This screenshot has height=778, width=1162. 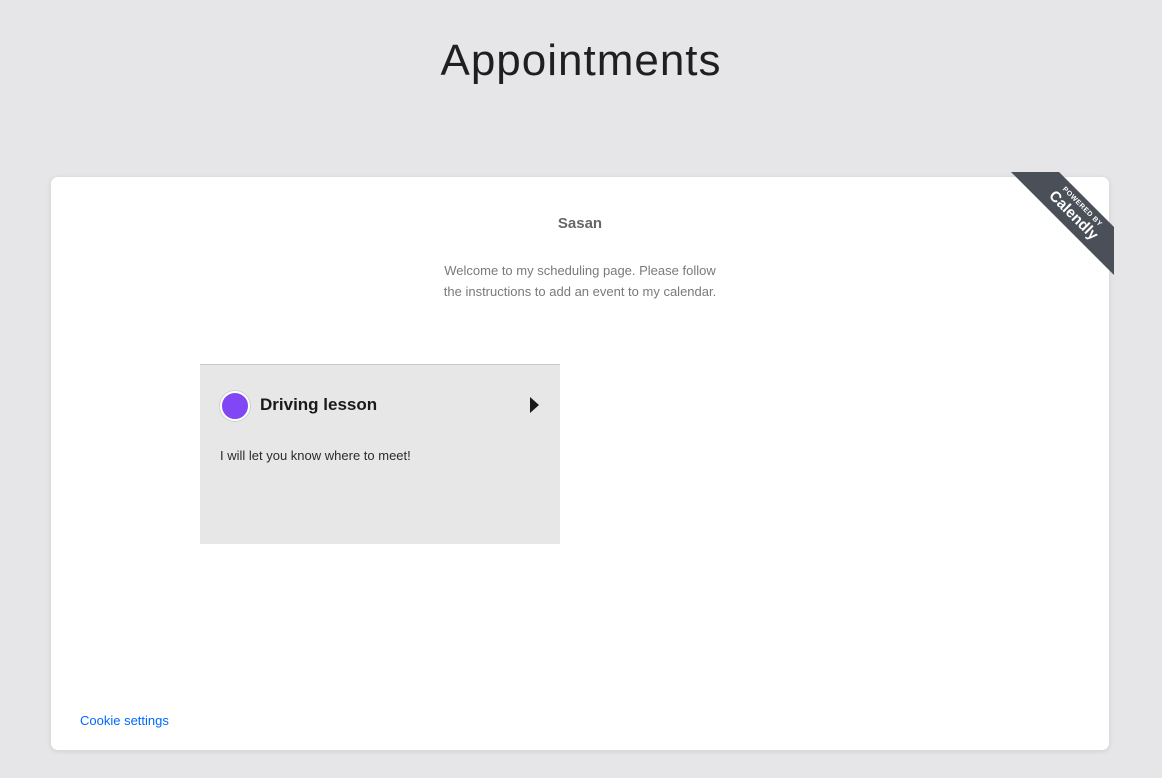 I want to click on owner-name: Sasan, so click(x=580, y=223).